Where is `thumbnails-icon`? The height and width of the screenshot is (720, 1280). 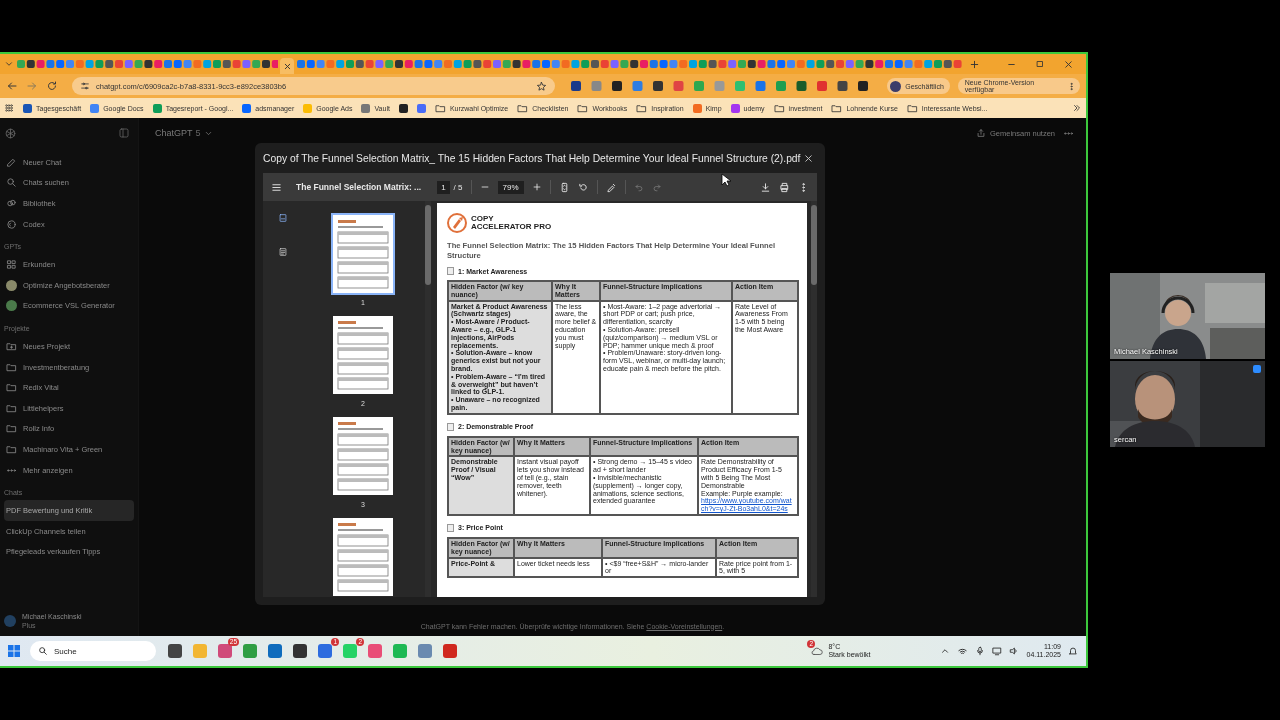
thumbnails-icon is located at coordinates (283, 218).